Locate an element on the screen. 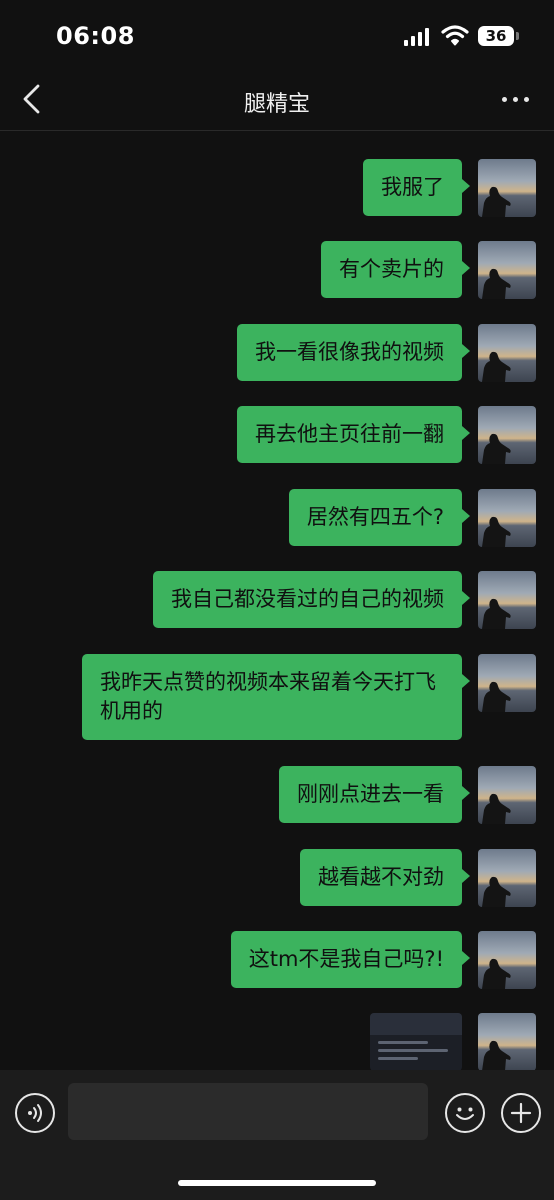  message-row: 我昨天点赞的视频本来留着今天打飞机用的 is located at coordinates (309, 697).